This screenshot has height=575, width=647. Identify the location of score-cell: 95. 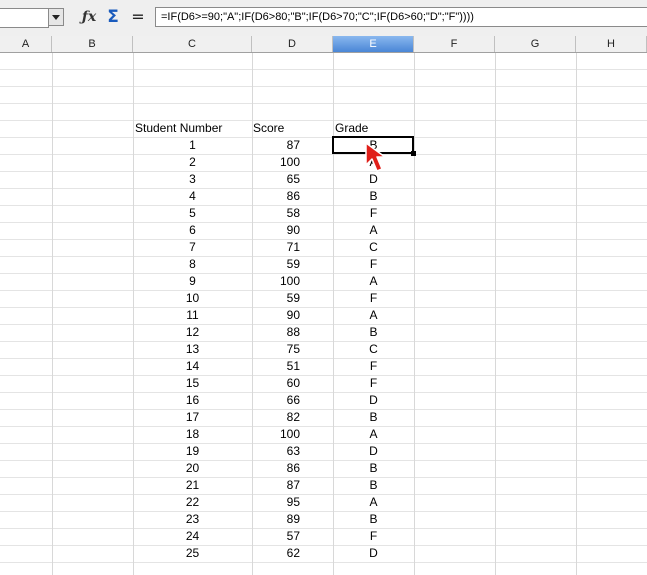
(276, 502).